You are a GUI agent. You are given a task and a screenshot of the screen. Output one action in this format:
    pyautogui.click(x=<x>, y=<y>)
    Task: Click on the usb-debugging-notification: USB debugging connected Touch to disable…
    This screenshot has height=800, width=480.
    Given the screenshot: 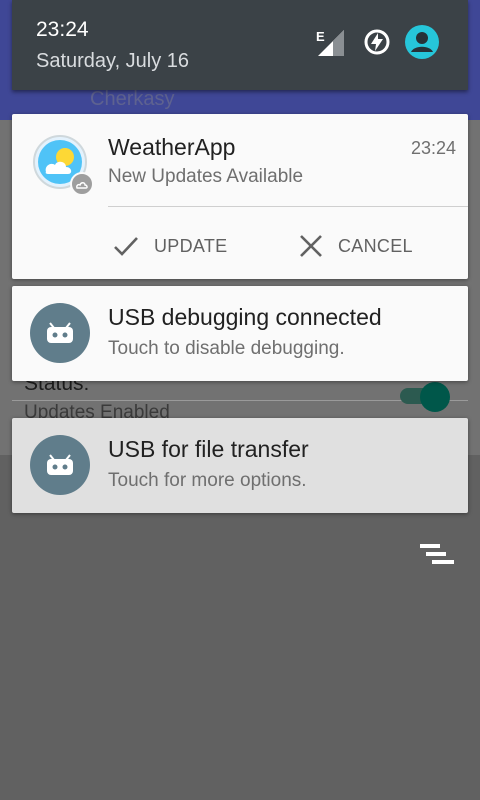 What is the action you would take?
    pyautogui.click(x=240, y=333)
    